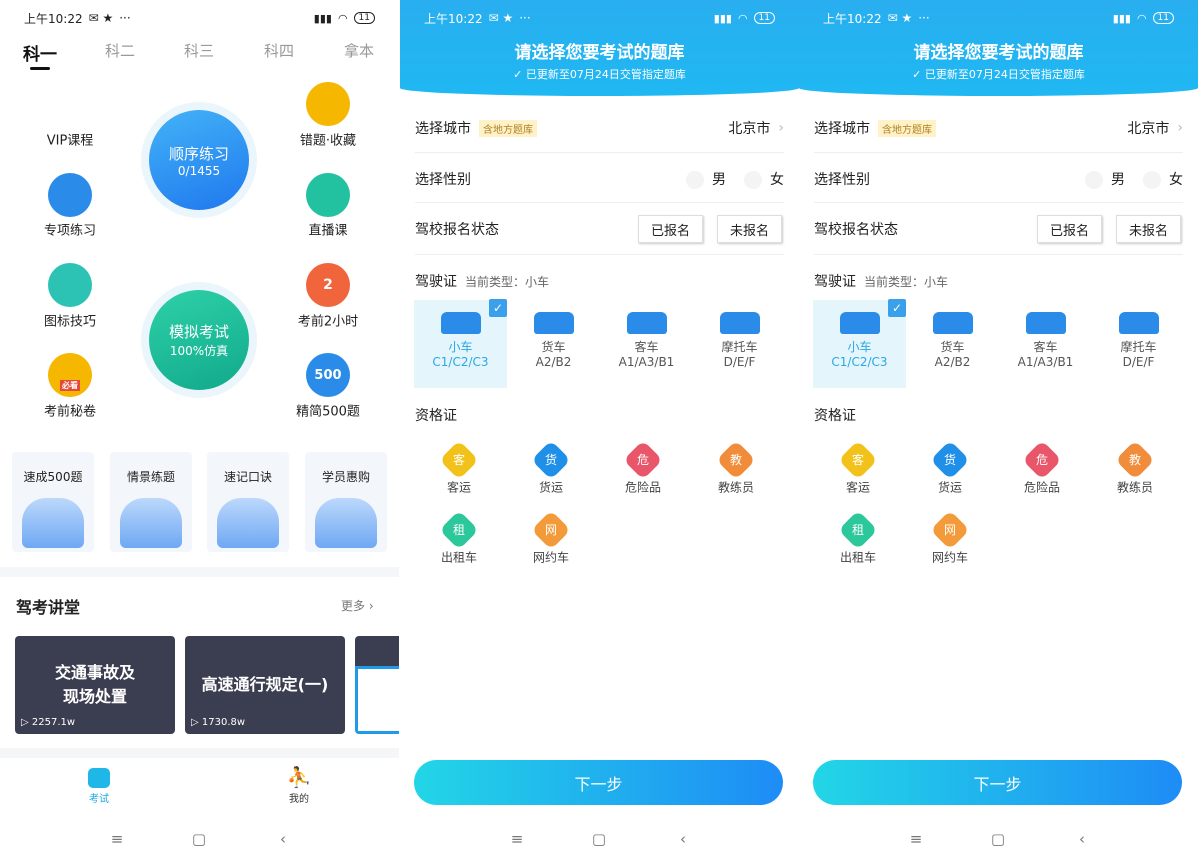 This screenshot has width=1198, height=865. Describe the element at coordinates (346, 502) in the screenshot. I see `promo-card: 学员惠购` at that location.